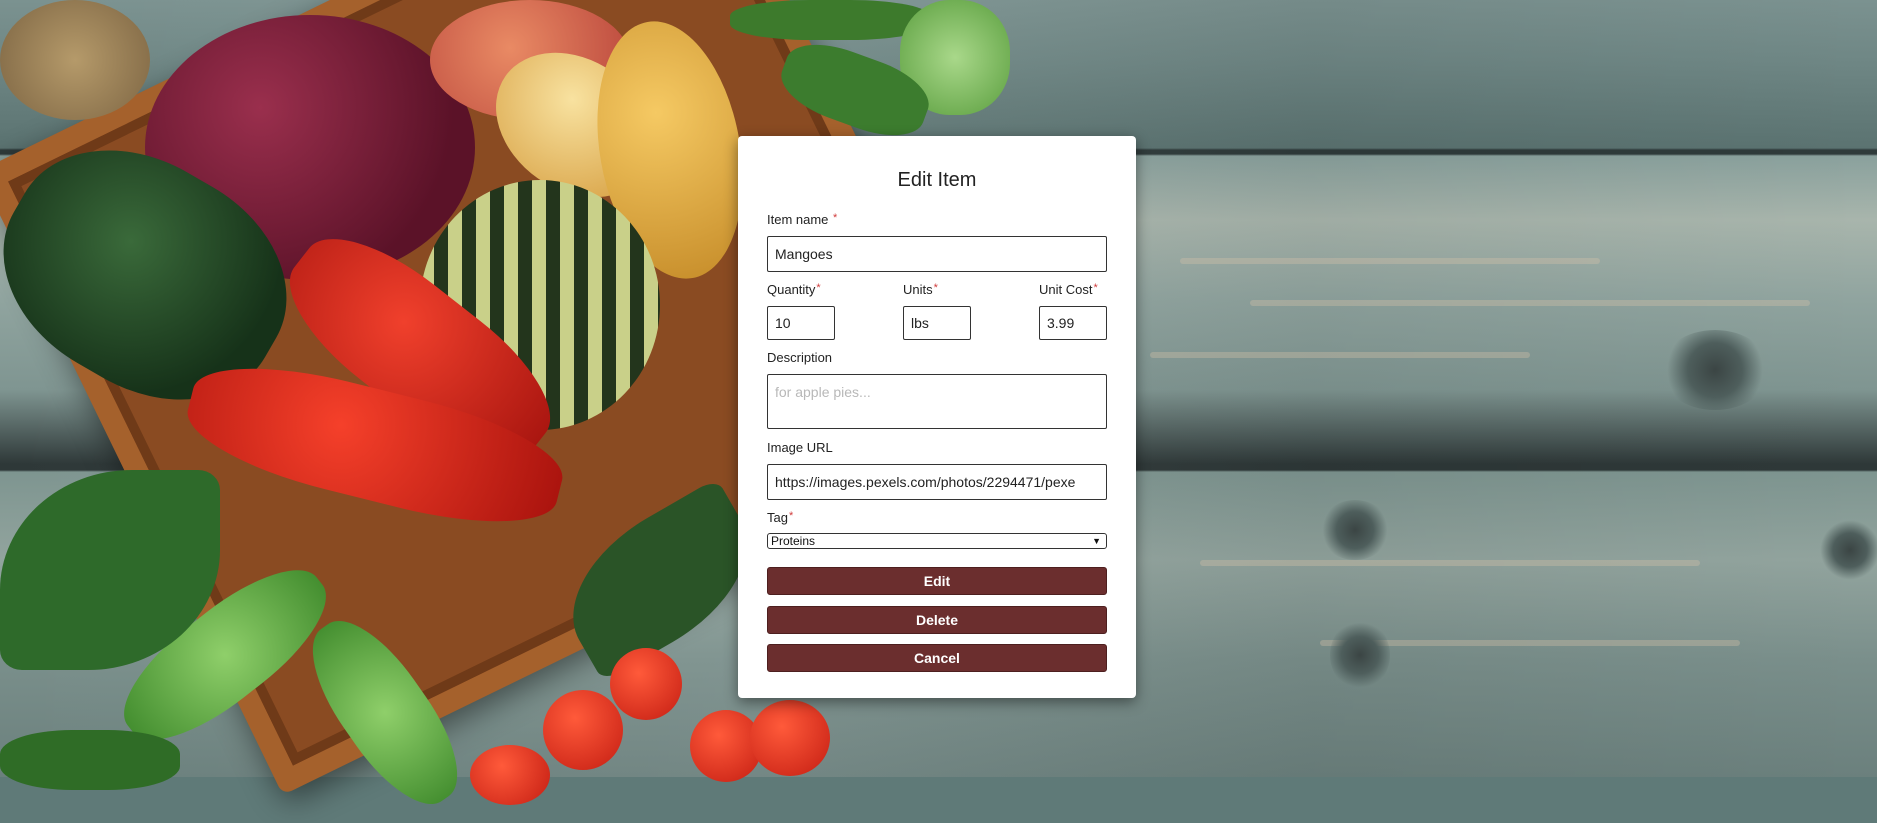 The height and width of the screenshot is (823, 1877). Describe the element at coordinates (1073, 323) in the screenshot. I see `unit-cost-input` at that location.